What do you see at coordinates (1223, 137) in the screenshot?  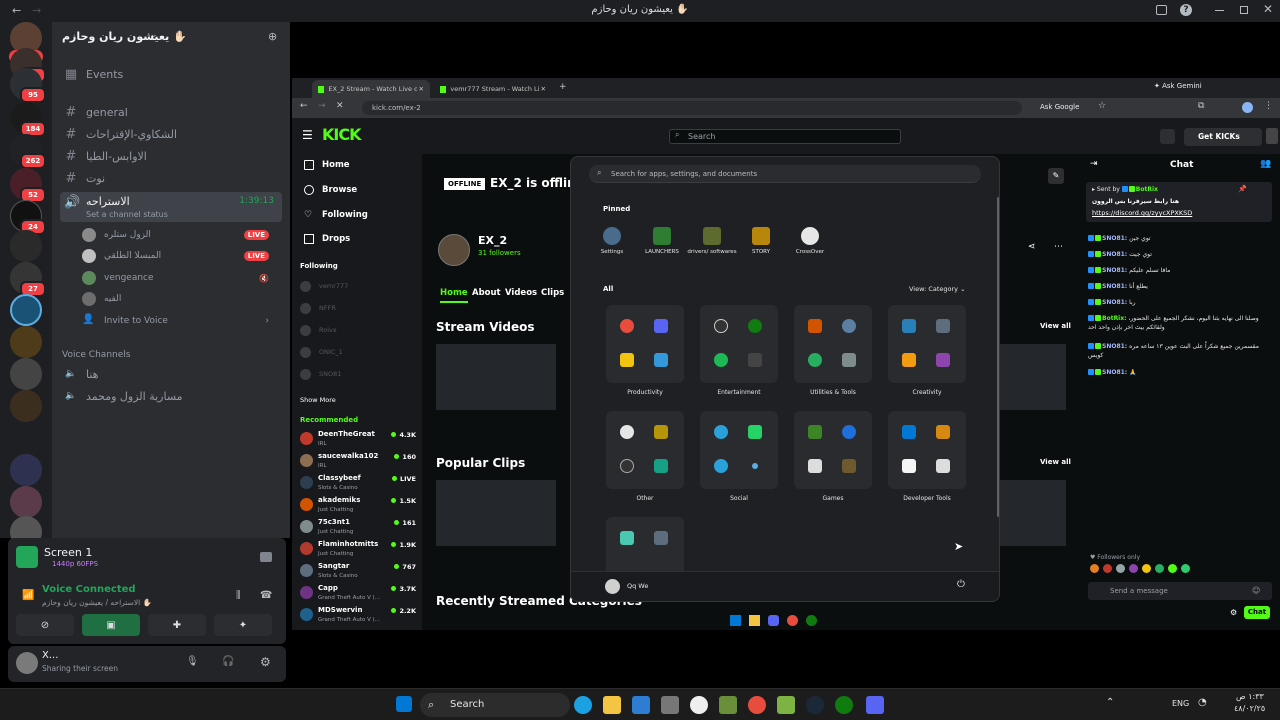 I see `get-kicks-button: Get KICKs` at bounding box center [1223, 137].